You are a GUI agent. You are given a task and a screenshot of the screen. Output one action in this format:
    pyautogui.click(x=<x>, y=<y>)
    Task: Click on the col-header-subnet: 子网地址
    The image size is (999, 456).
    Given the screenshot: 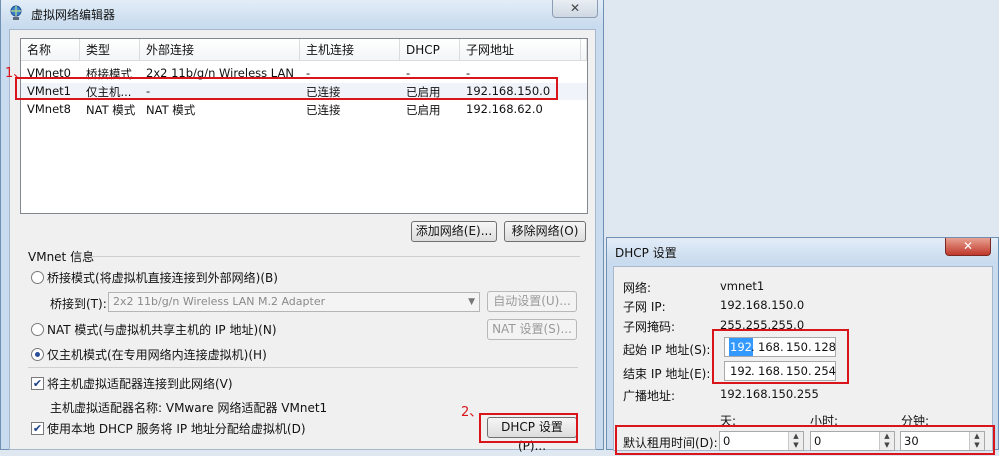 What is the action you would take?
    pyautogui.click(x=520, y=50)
    